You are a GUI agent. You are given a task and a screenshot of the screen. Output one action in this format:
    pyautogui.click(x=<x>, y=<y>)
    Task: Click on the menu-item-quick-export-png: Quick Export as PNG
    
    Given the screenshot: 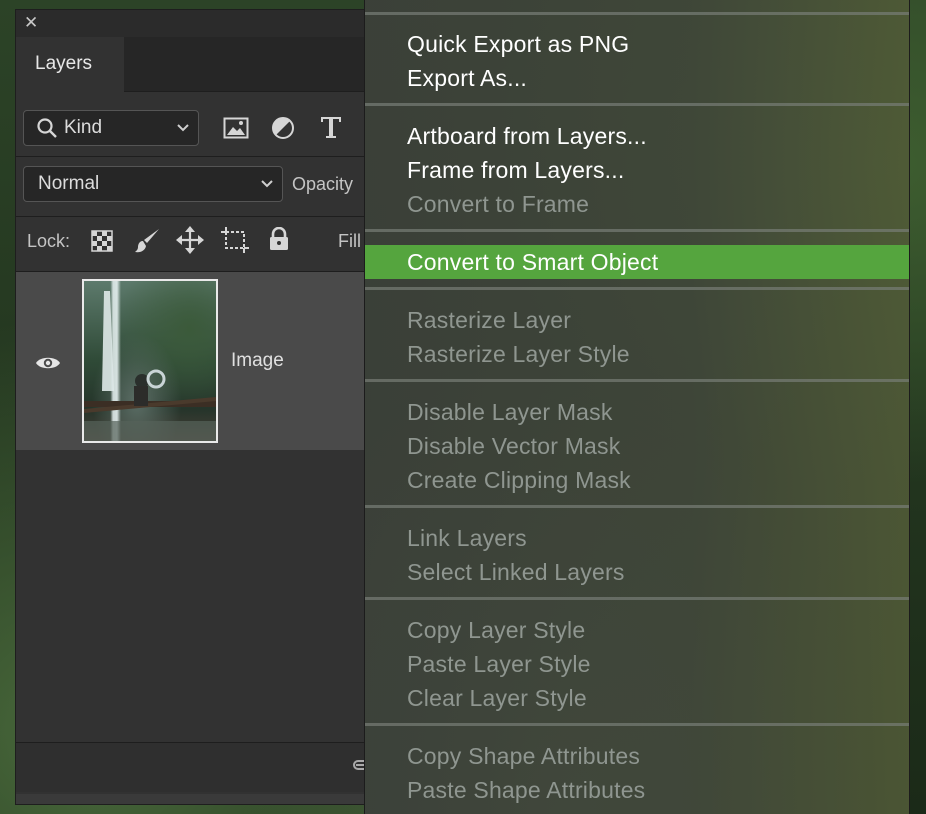 What is the action you would take?
    pyautogui.click(x=637, y=44)
    